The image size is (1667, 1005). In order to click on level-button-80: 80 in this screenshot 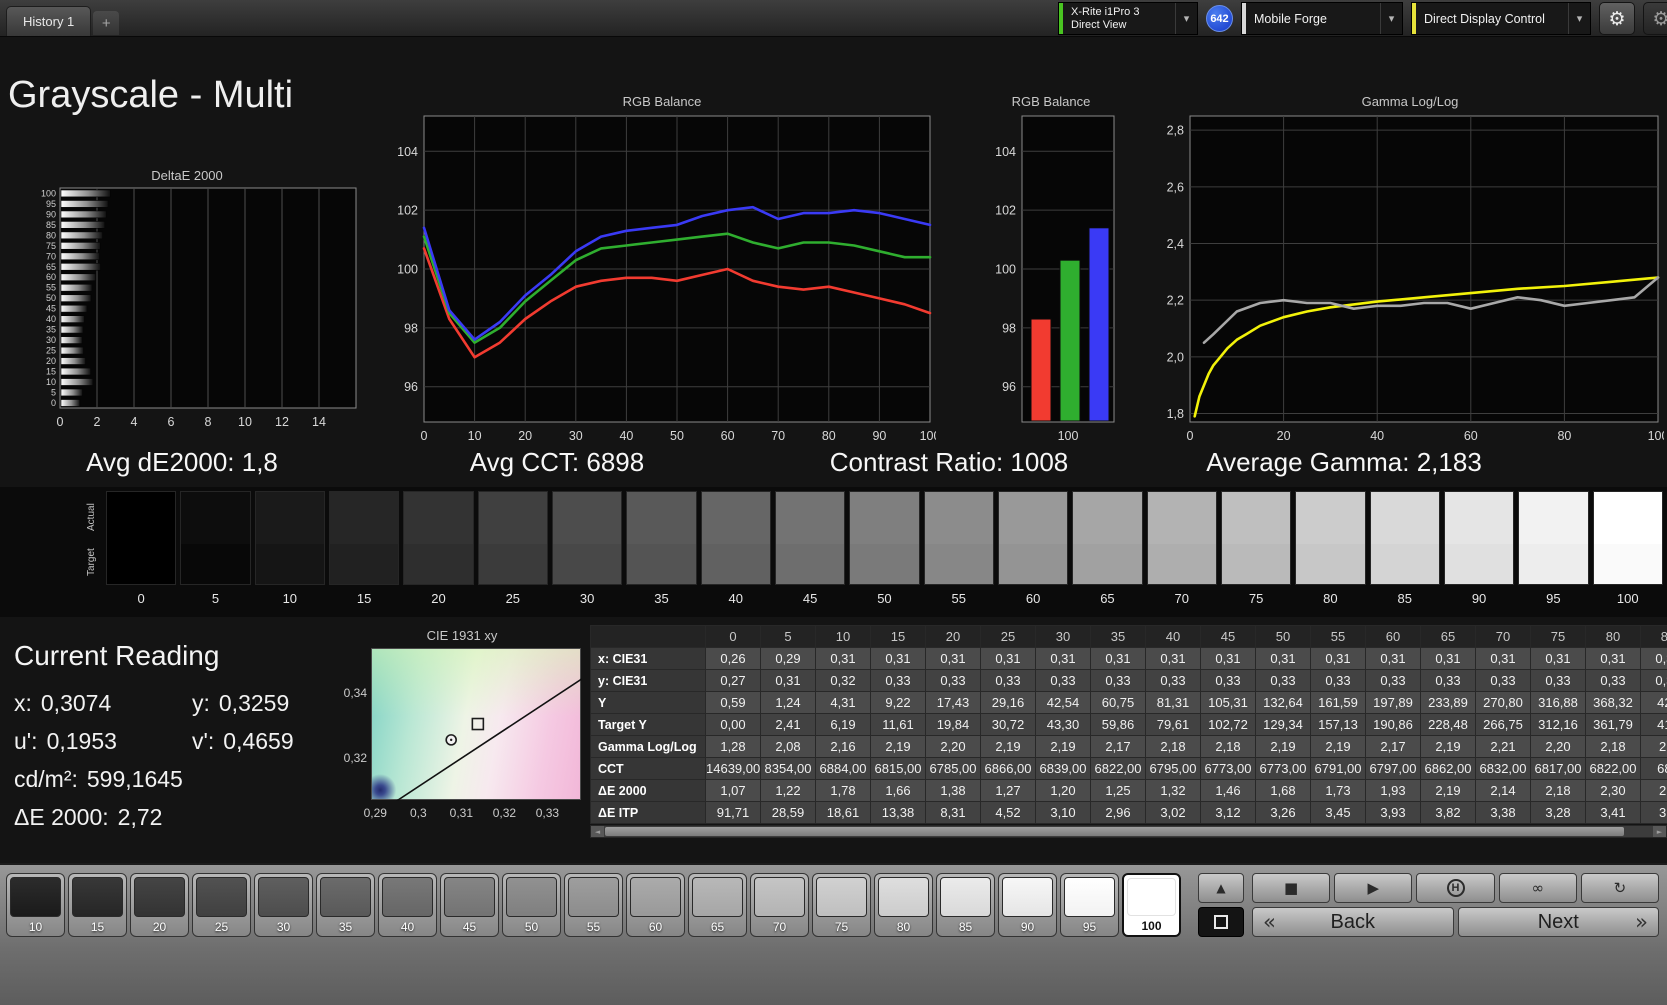, I will do `click(903, 905)`.